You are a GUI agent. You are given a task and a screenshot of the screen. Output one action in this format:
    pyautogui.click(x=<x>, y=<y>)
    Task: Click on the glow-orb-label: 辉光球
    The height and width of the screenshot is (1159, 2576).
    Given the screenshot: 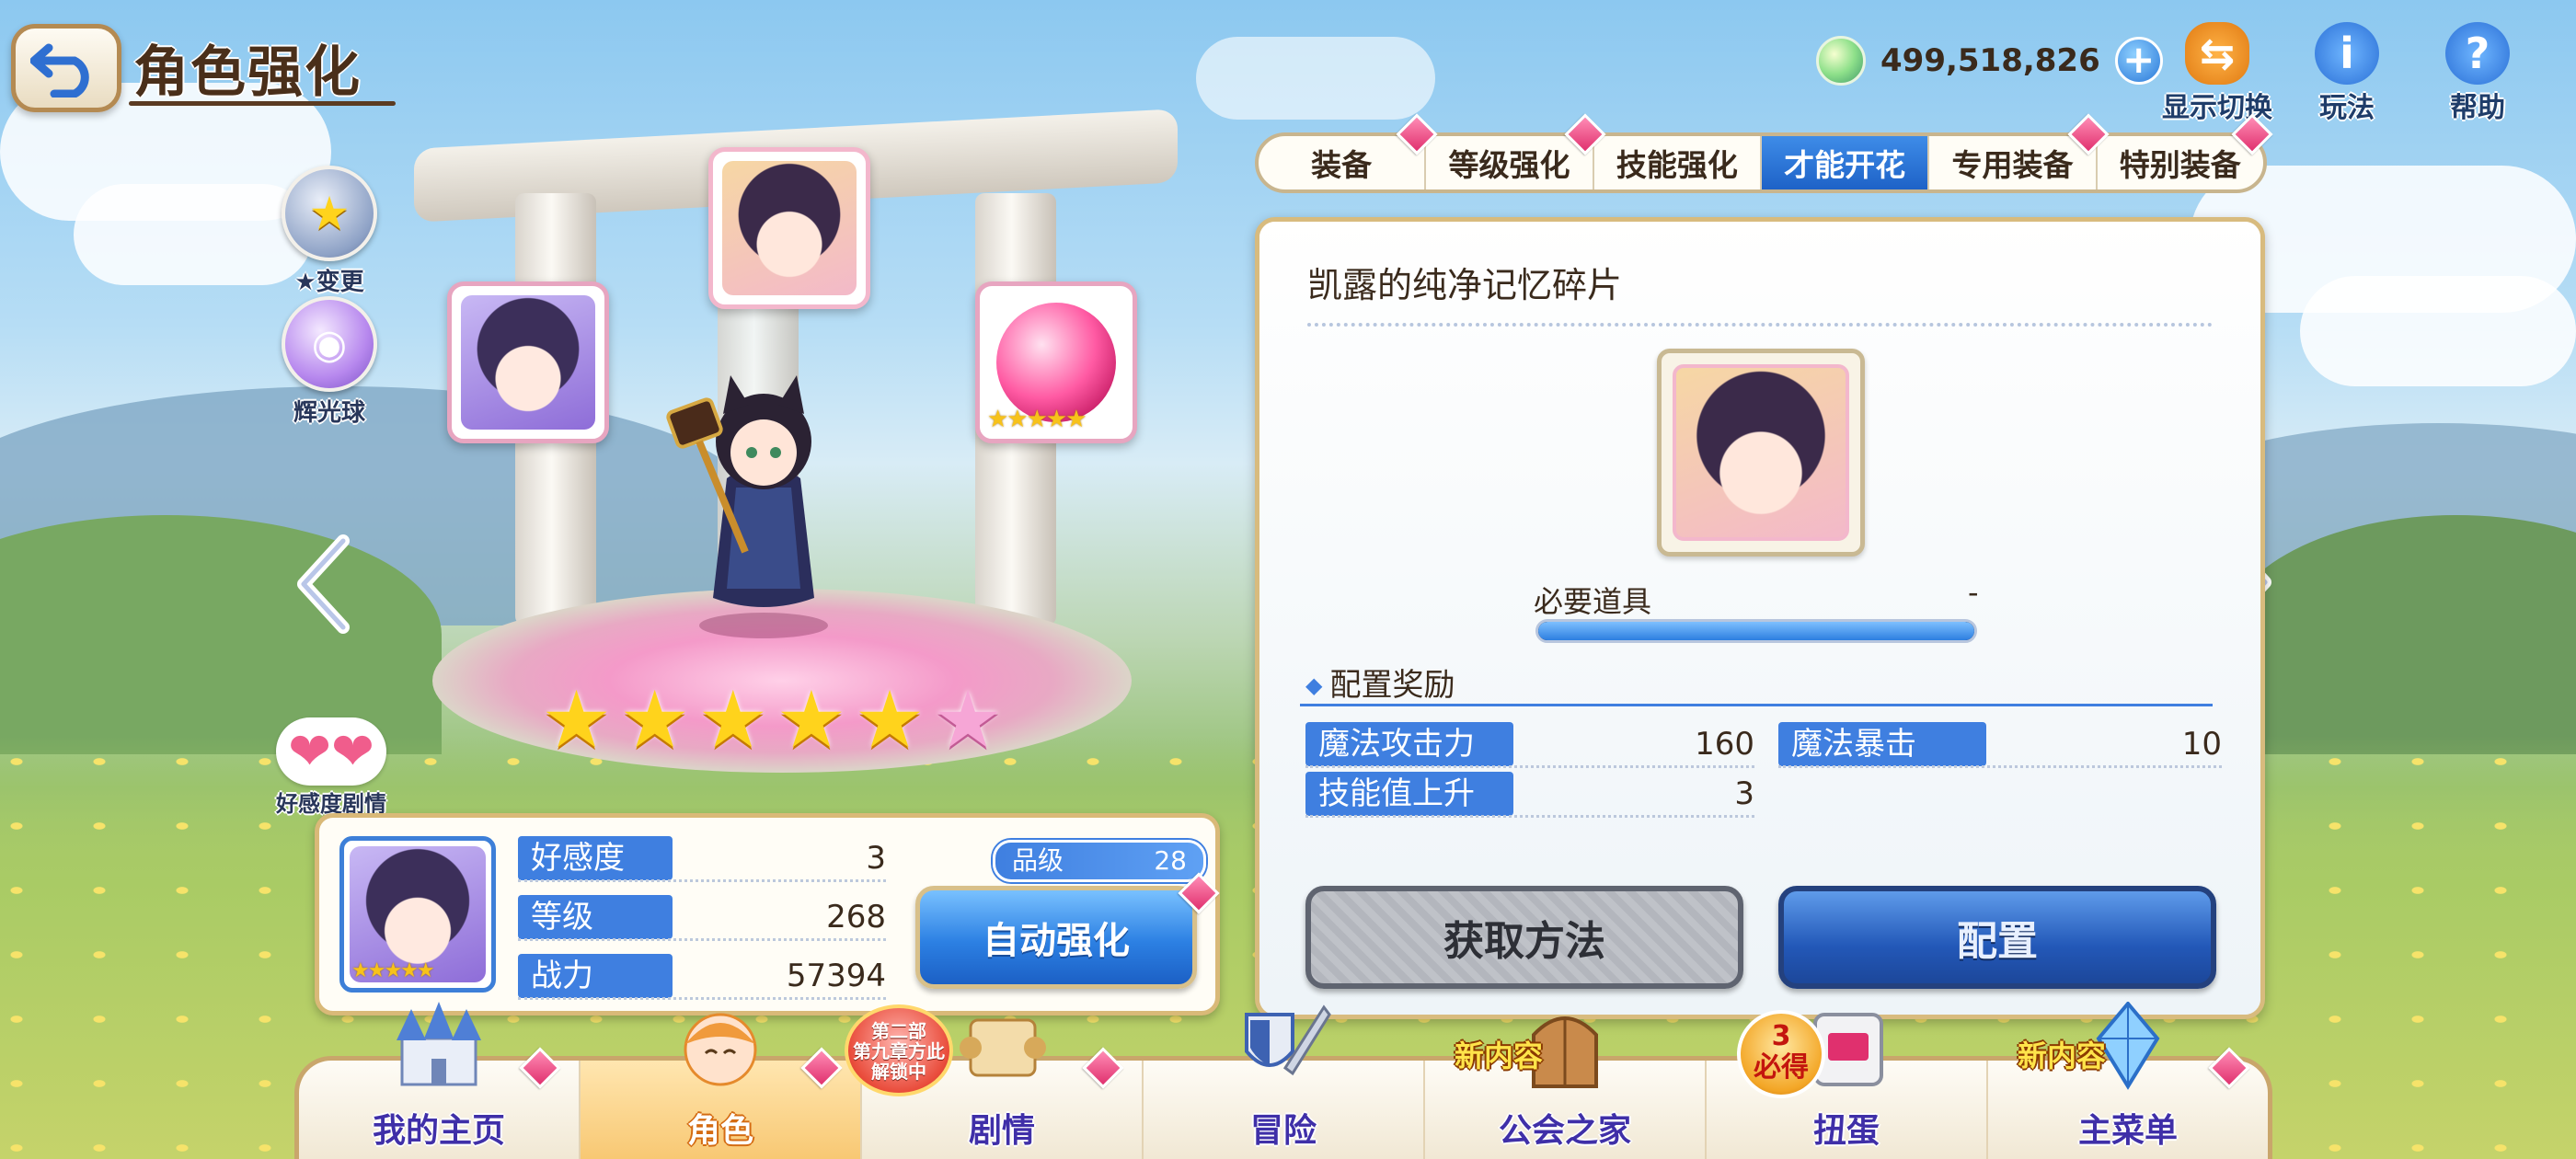 What is the action you would take?
    pyautogui.click(x=329, y=413)
    